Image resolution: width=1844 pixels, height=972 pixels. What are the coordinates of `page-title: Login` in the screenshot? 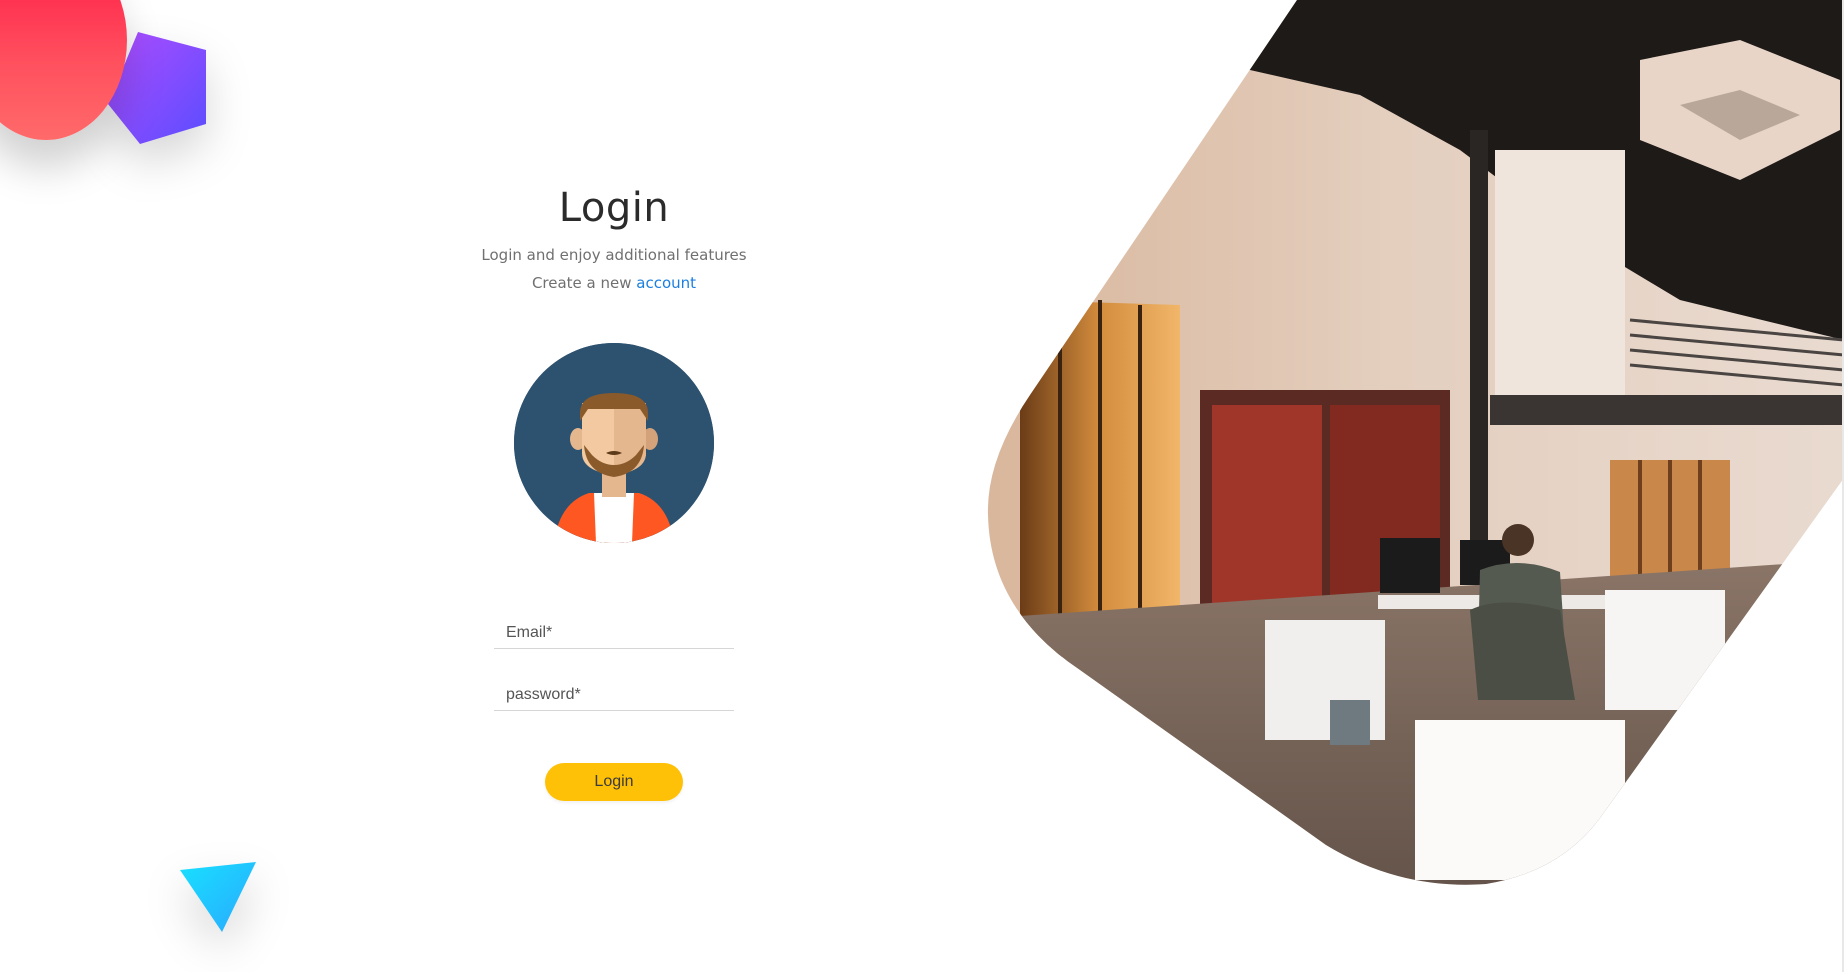 It's located at (614, 208).